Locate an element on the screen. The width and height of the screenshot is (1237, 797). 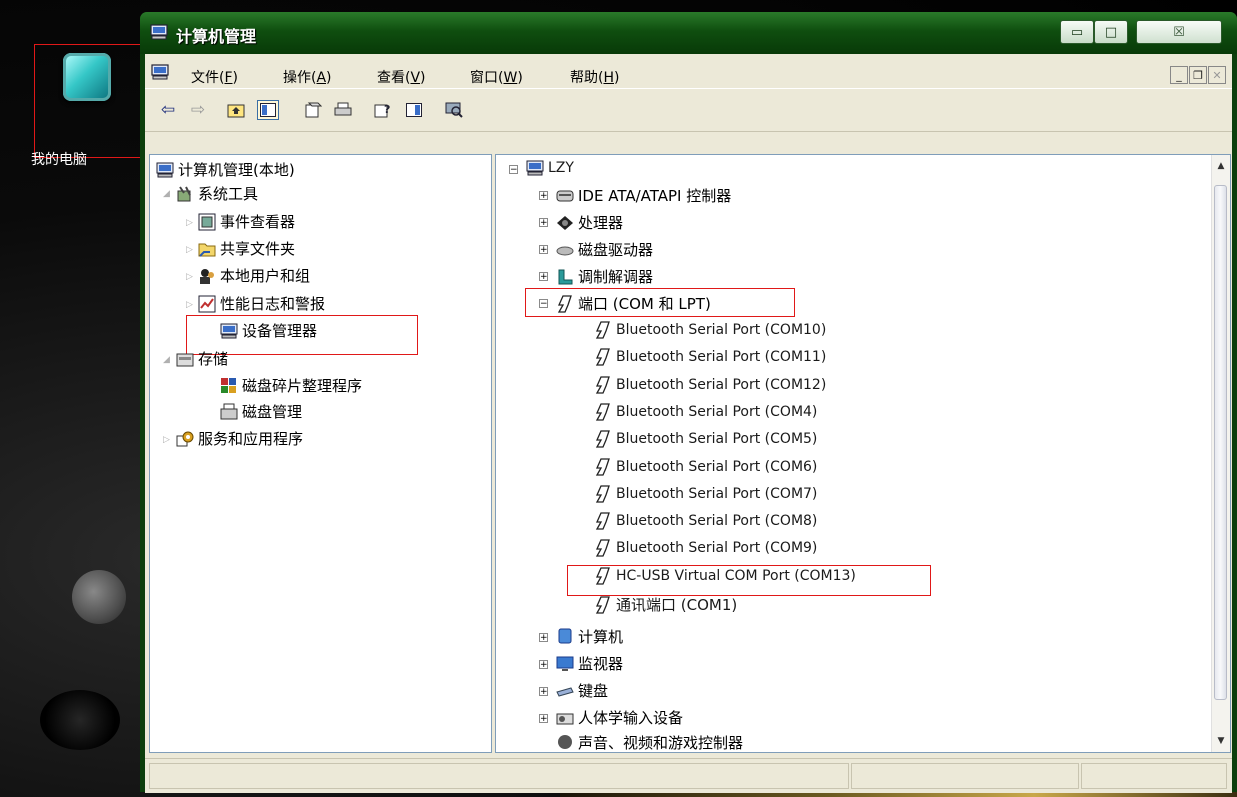
close-button: ☒ is located at coordinates (1179, 32).